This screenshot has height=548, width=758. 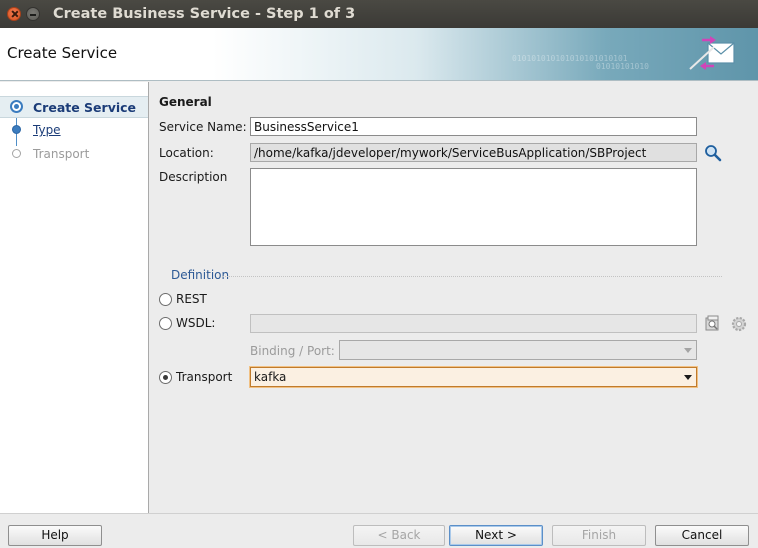 What do you see at coordinates (61, 154) in the screenshot?
I see `step-label: Transport` at bounding box center [61, 154].